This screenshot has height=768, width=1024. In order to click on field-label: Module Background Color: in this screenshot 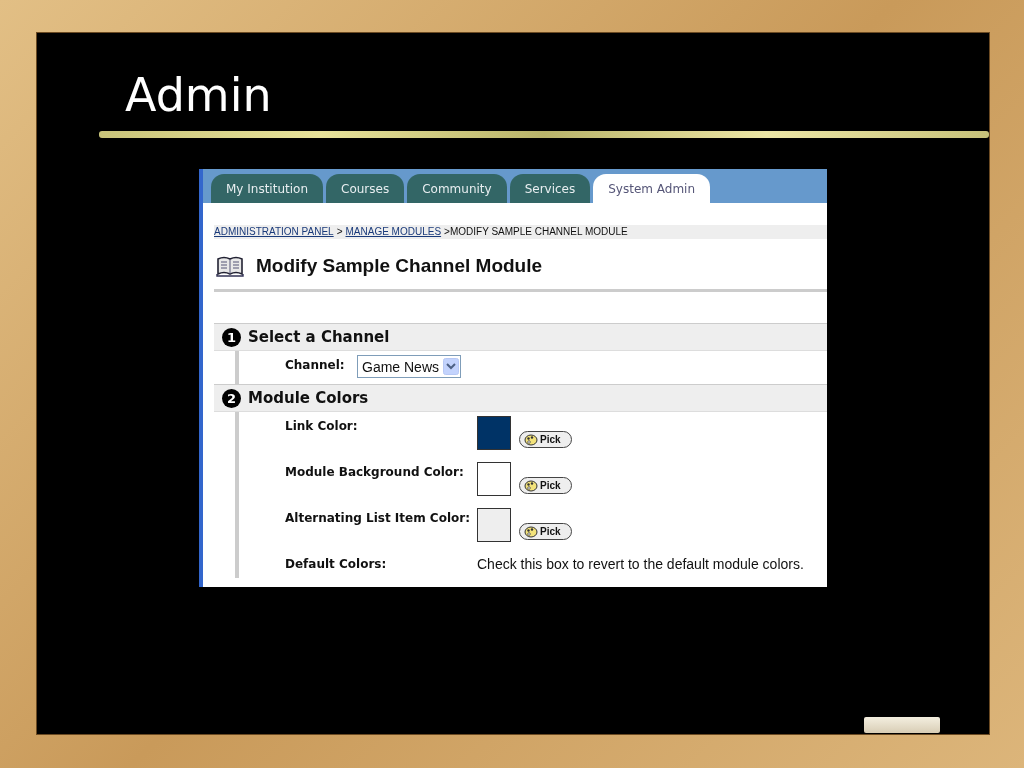, I will do `click(375, 471)`.